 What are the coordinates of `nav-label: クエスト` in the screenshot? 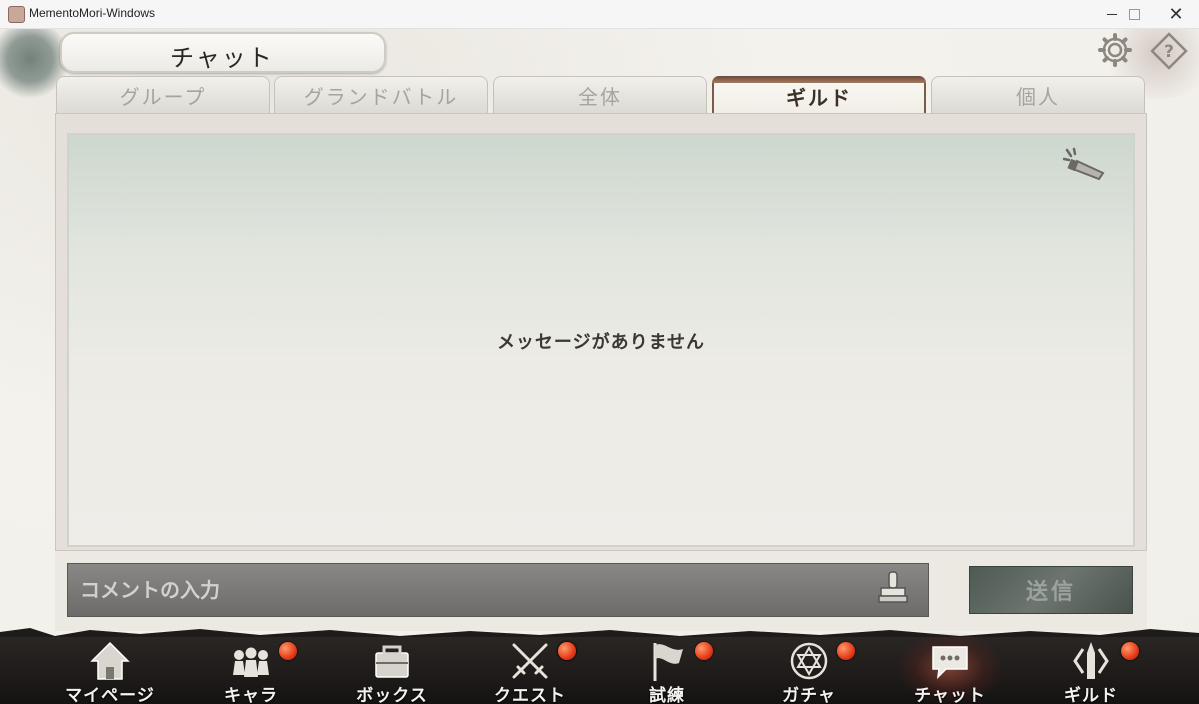 It's located at (530, 695).